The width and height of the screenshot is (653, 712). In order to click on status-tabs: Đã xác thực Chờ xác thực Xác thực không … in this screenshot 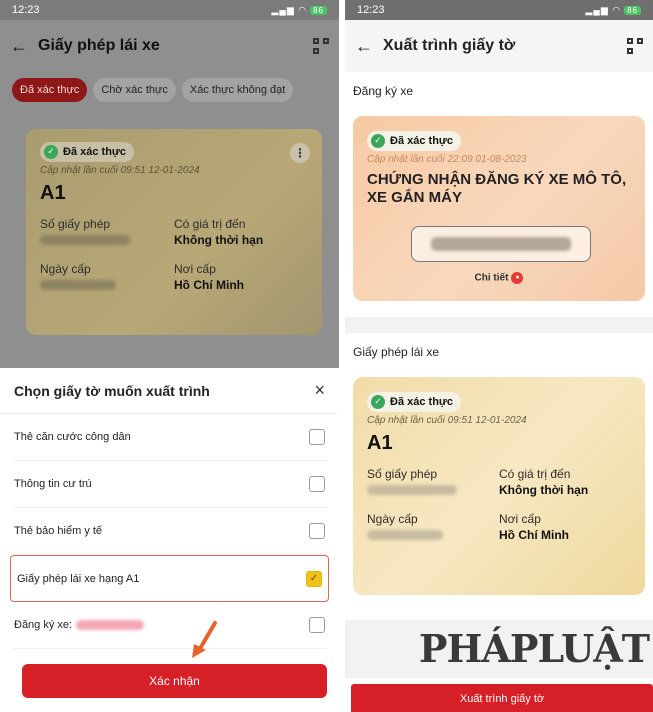, I will do `click(169, 87)`.